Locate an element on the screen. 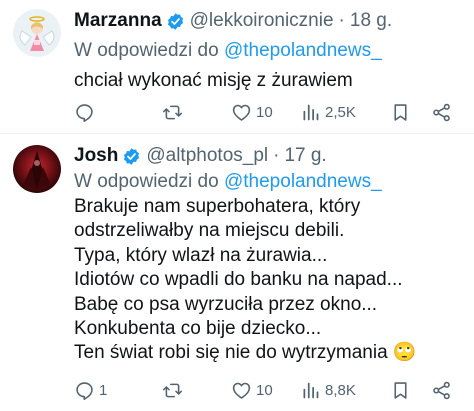 This screenshot has height=411, width=474. author-name: Marzanna is located at coordinates (118, 21).